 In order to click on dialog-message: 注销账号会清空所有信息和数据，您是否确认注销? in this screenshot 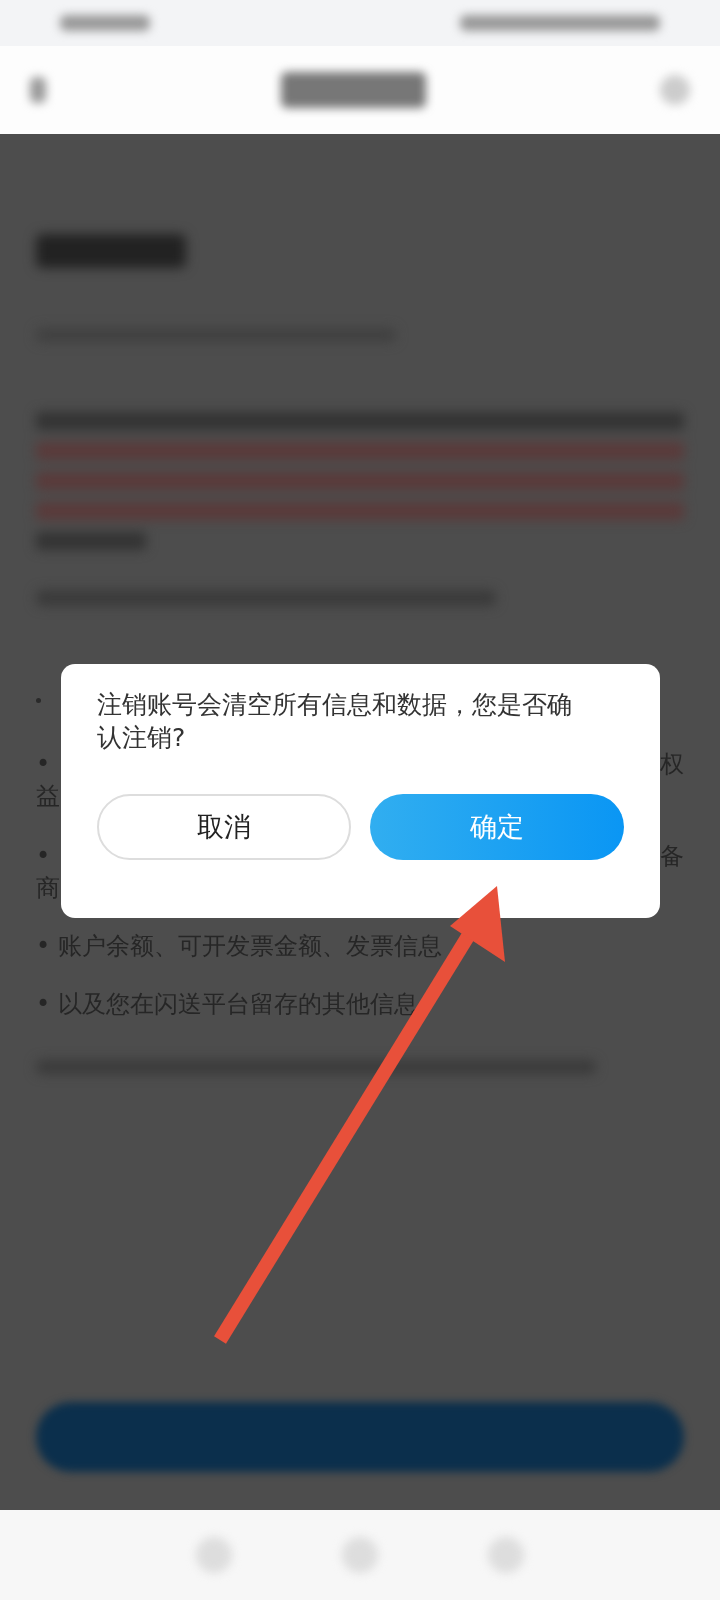, I will do `click(335, 721)`.